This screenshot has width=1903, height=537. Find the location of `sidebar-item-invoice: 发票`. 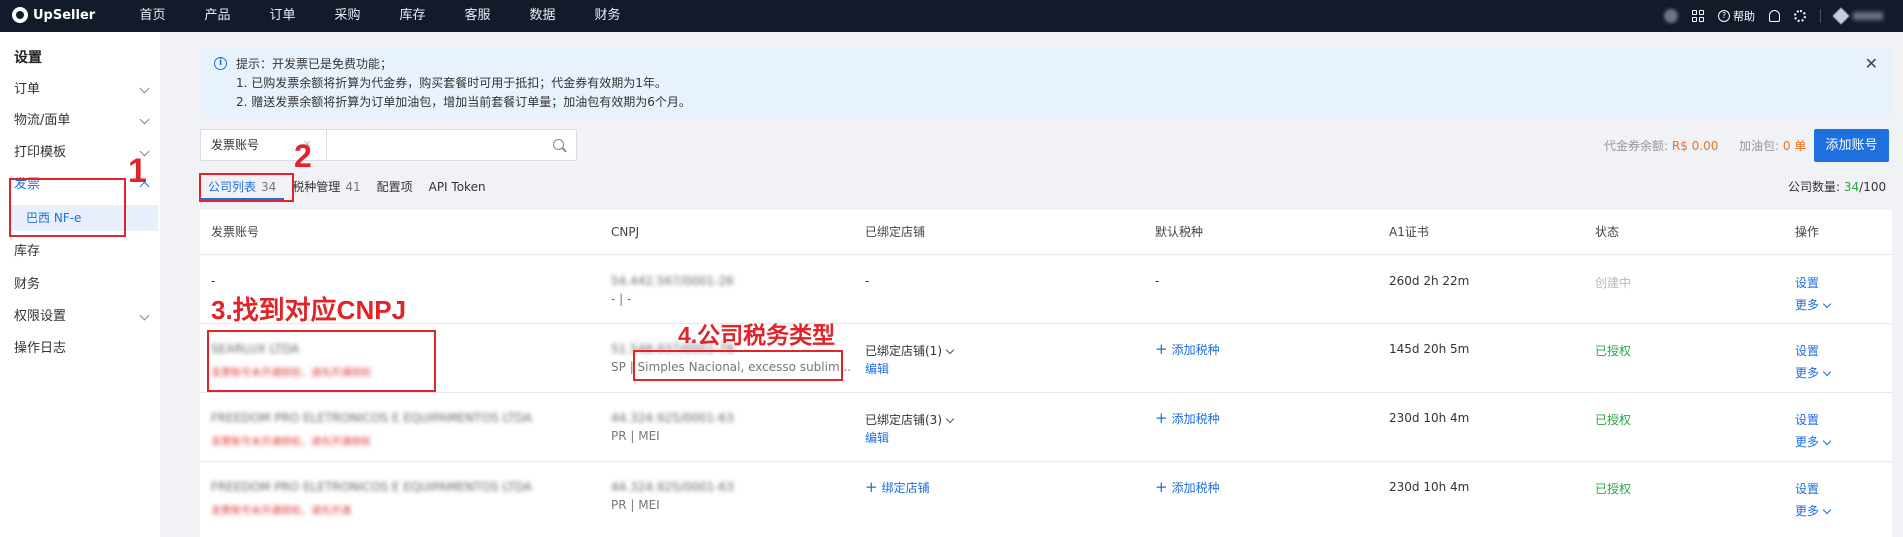

sidebar-item-invoice: 发票 is located at coordinates (80, 185).